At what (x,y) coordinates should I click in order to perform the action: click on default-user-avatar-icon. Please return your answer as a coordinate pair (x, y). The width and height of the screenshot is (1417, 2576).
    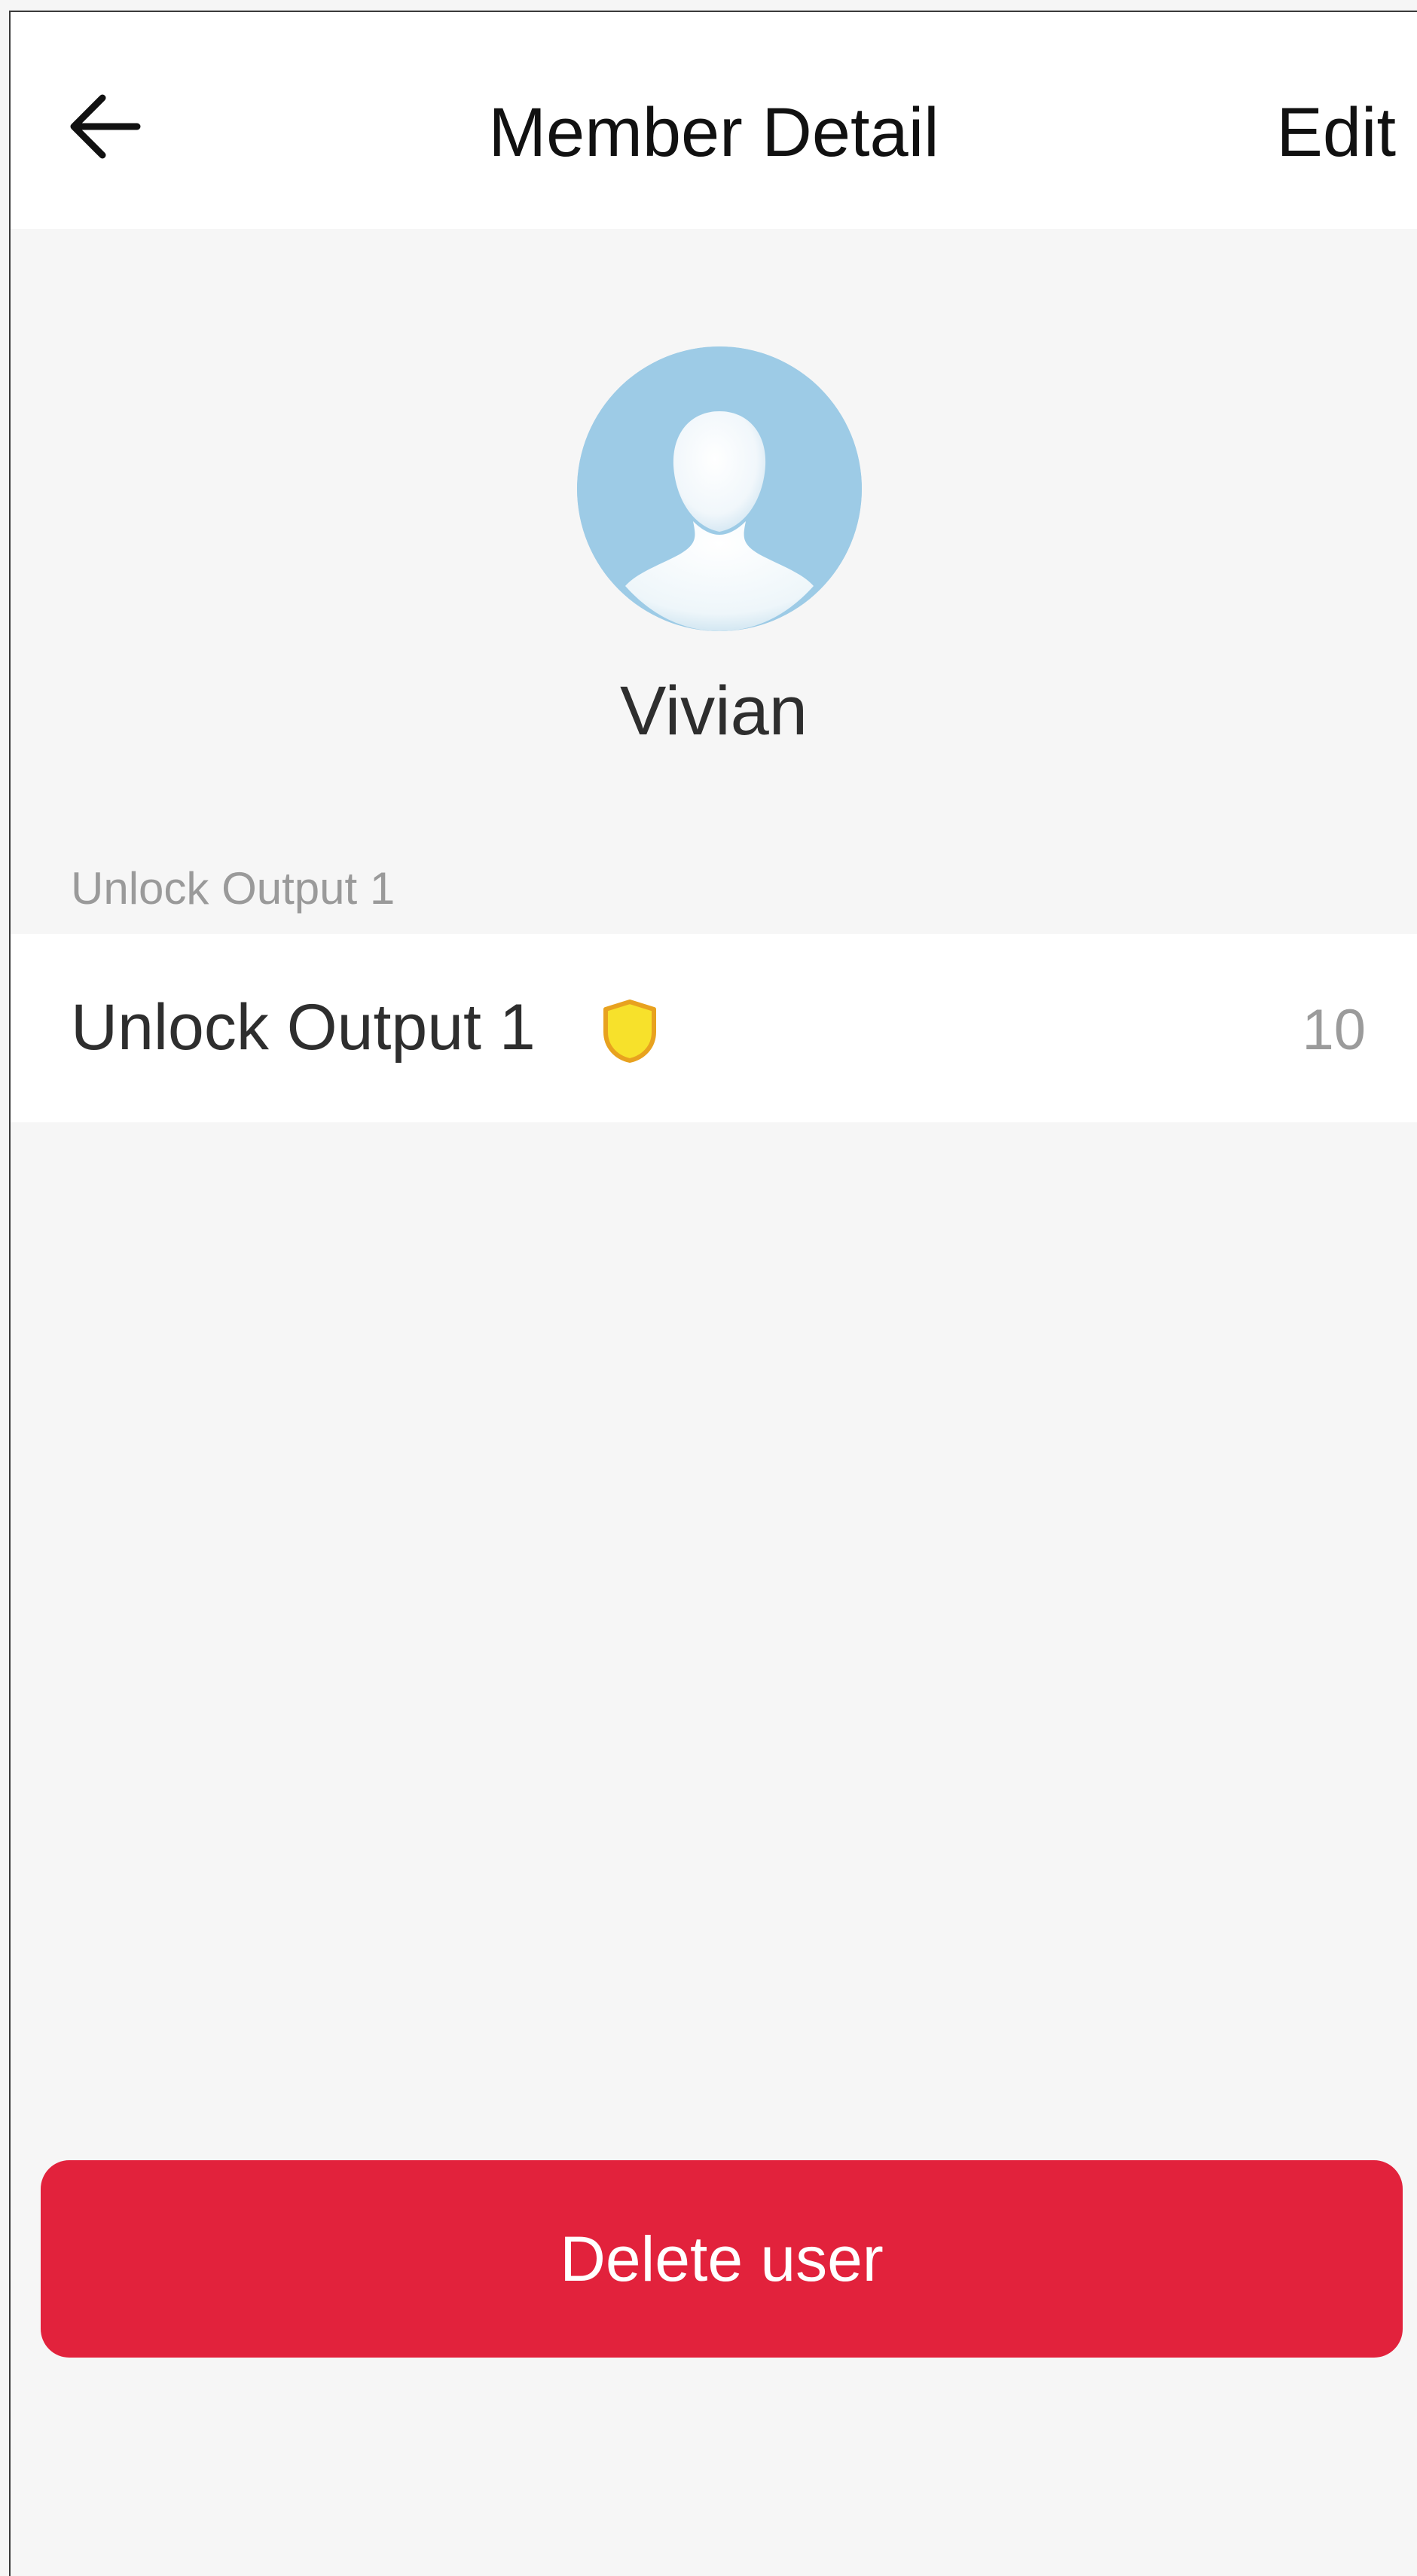
    Looking at the image, I should click on (719, 489).